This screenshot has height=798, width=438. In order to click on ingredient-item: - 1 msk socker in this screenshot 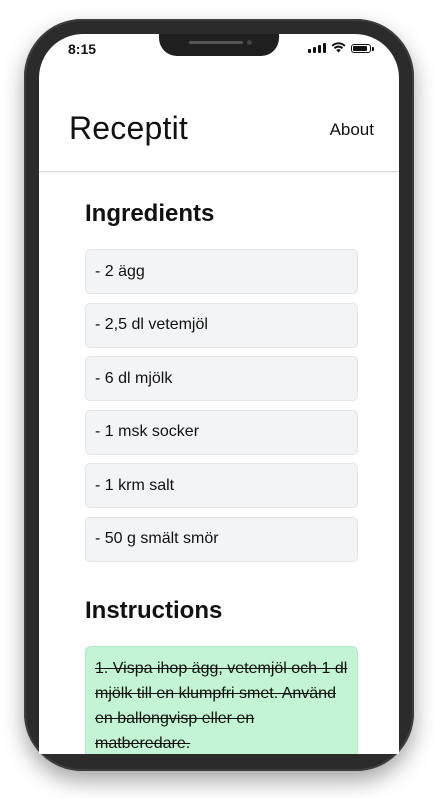, I will do `click(221, 432)`.